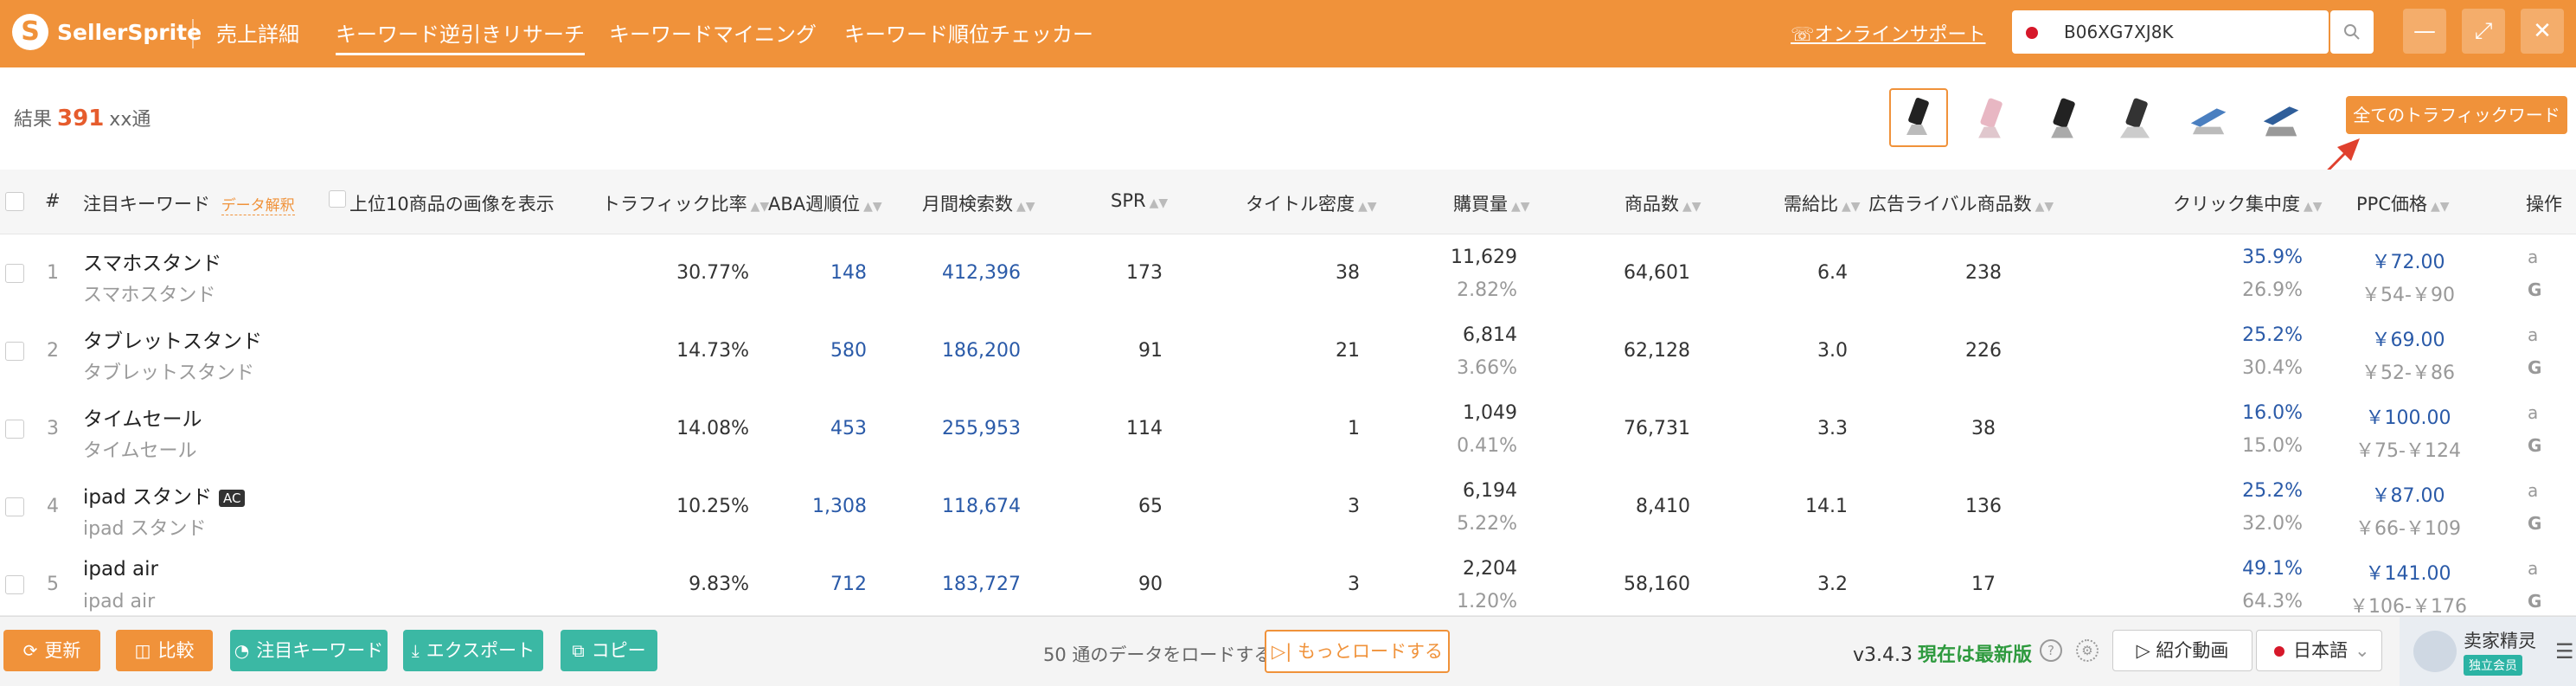 The image size is (2576, 686). Describe the element at coordinates (1490, 569) in the screenshot. I see `purchases: 2,204` at that location.